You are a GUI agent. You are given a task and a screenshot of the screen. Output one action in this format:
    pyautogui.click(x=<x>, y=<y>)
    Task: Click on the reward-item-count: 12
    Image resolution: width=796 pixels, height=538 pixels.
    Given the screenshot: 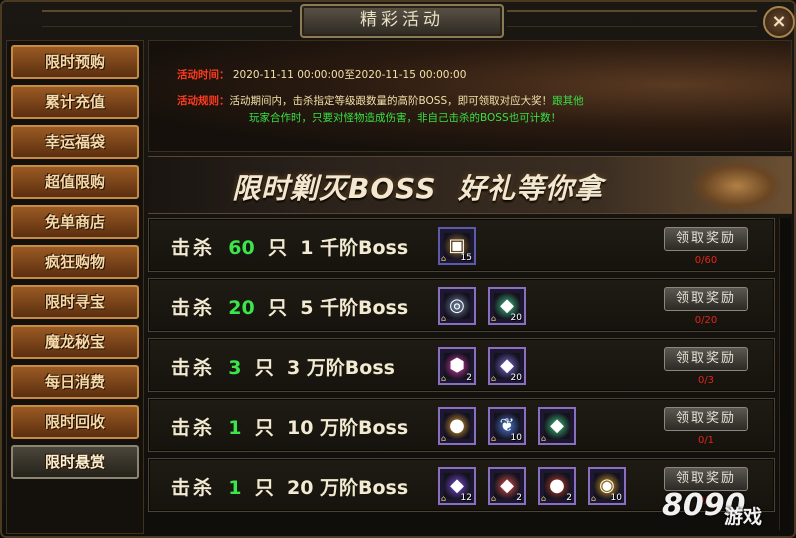 What is the action you would take?
    pyautogui.click(x=466, y=498)
    